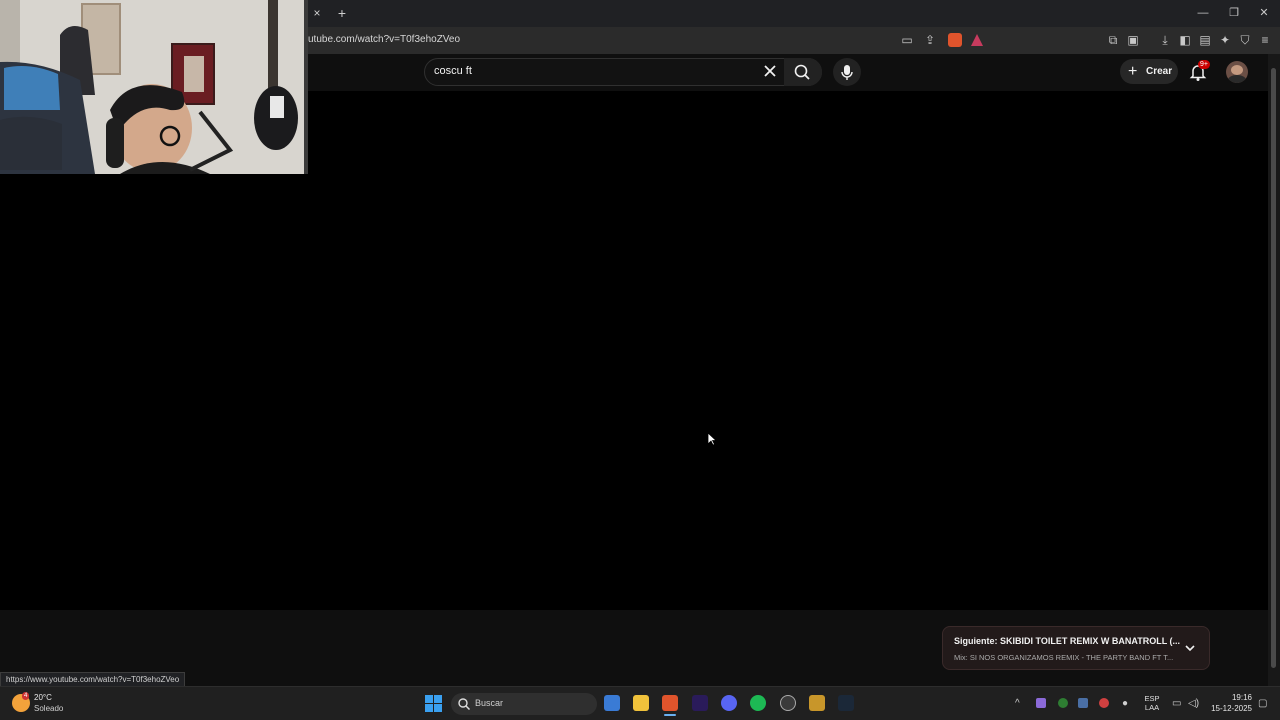 The width and height of the screenshot is (1280, 720). What do you see at coordinates (1234, 13) in the screenshot?
I see `restore-button: ❐` at bounding box center [1234, 13].